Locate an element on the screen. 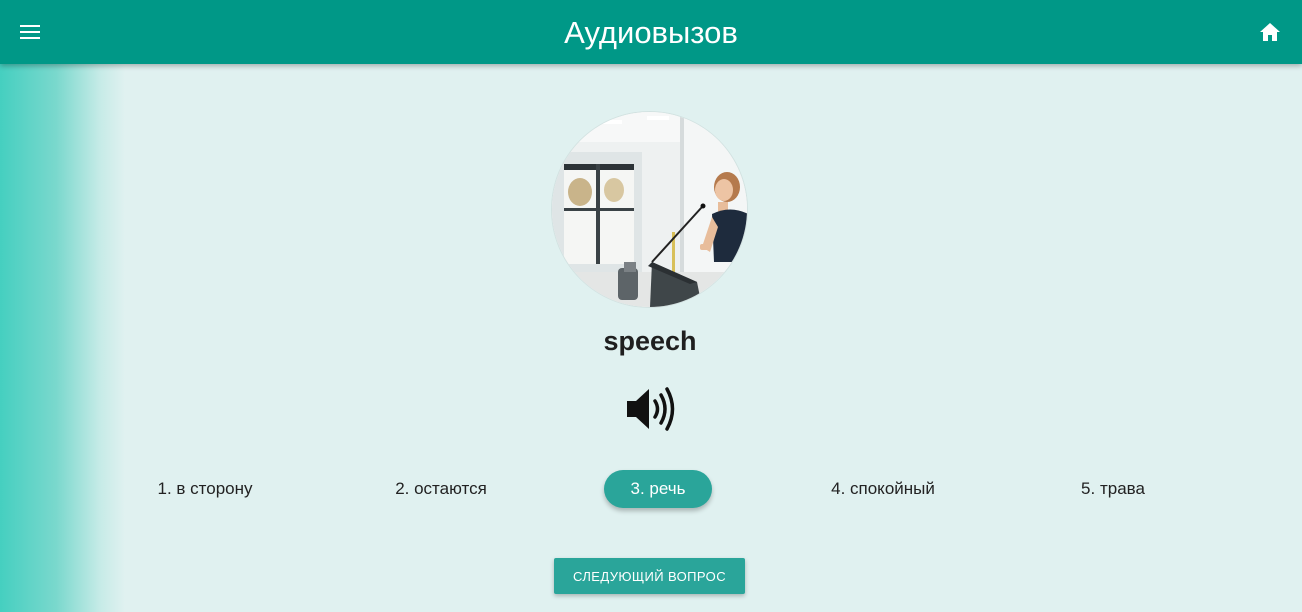  page-title: Аудиовызов is located at coordinates (651, 32).